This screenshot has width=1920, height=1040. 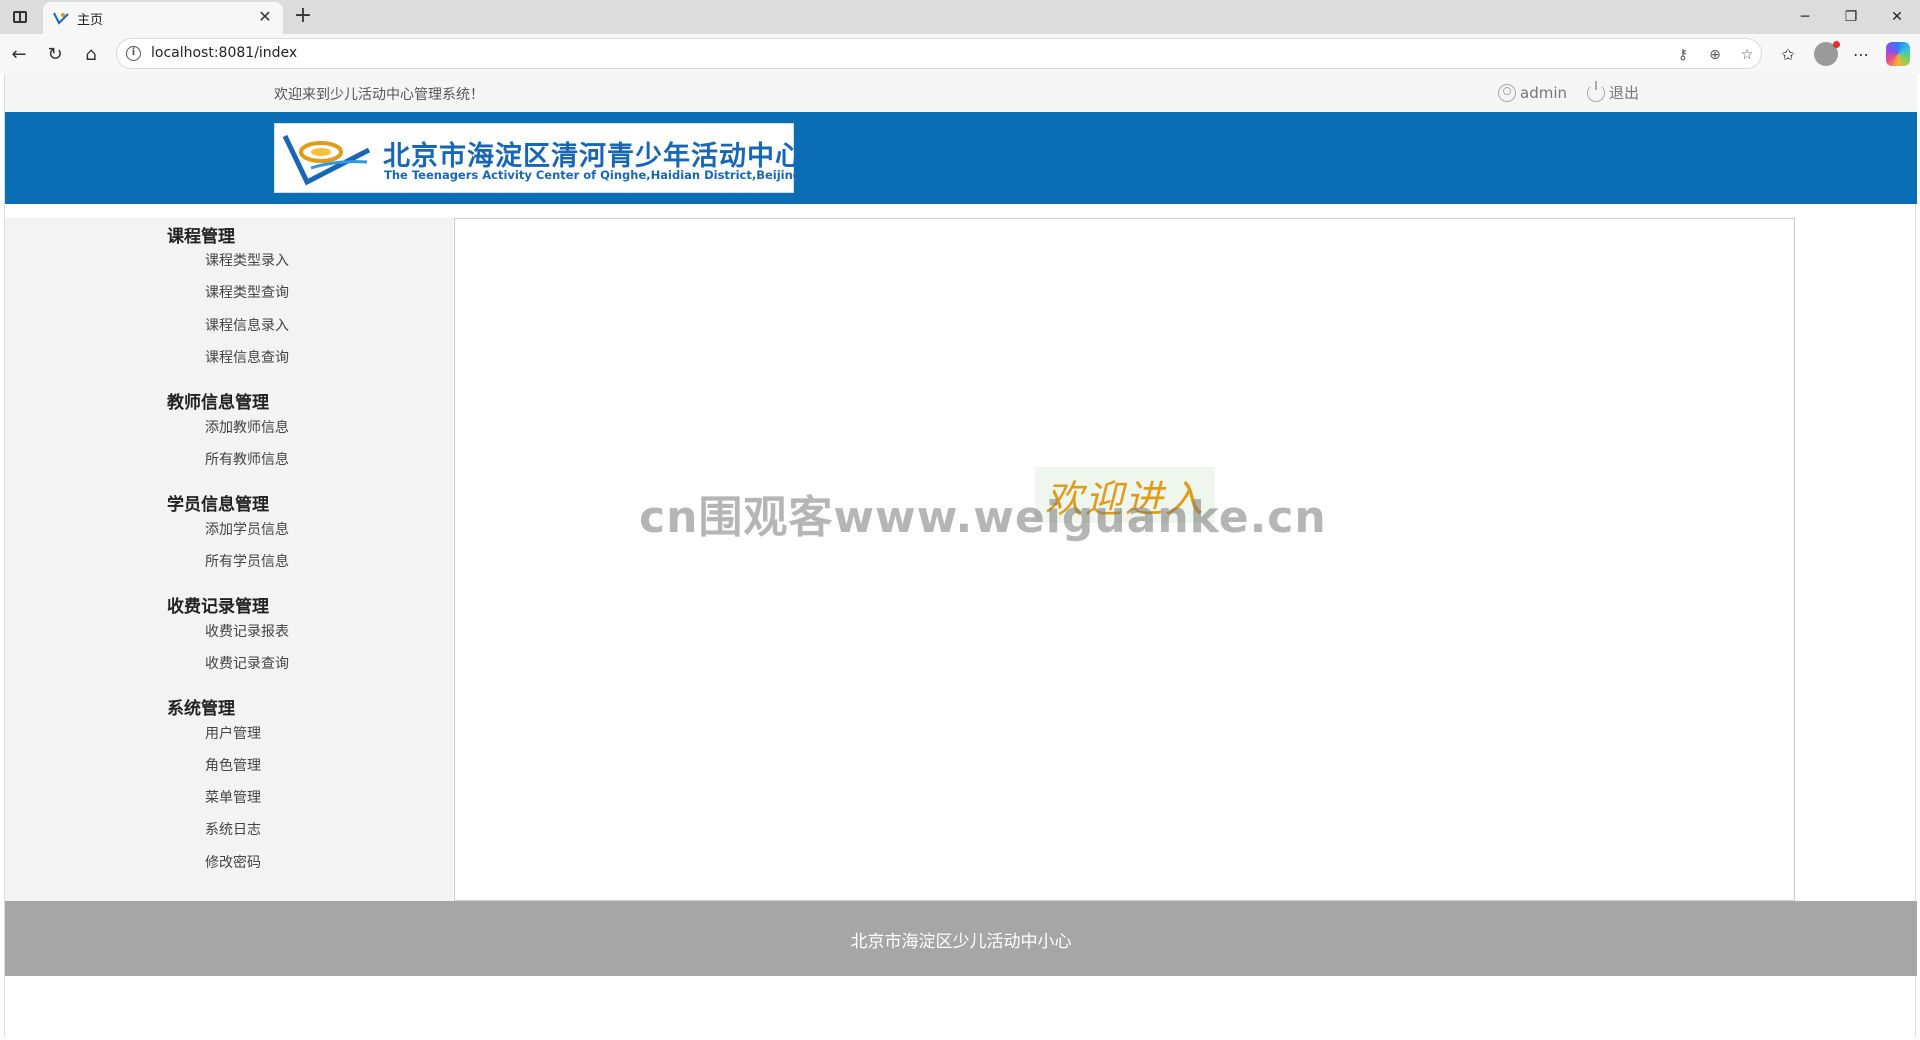 I want to click on back-button: ←, so click(x=19, y=54).